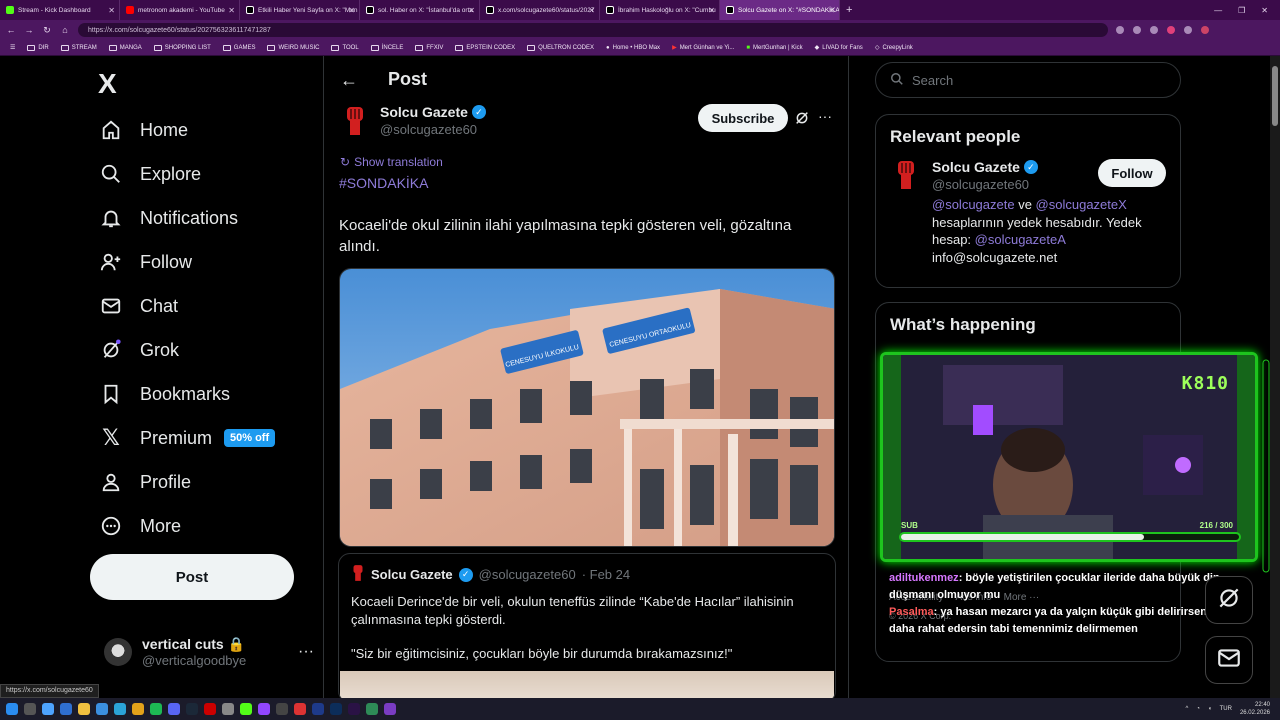  What do you see at coordinates (180, 10) in the screenshot?
I see `browser-tab: metronom akademi - YouTube ✕` at bounding box center [180, 10].